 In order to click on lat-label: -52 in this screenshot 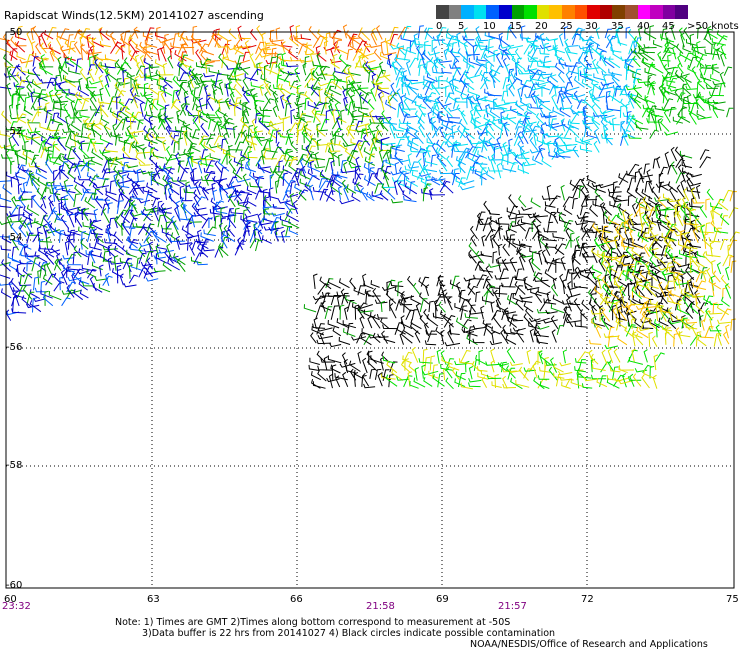, I will do `click(14, 131)`.